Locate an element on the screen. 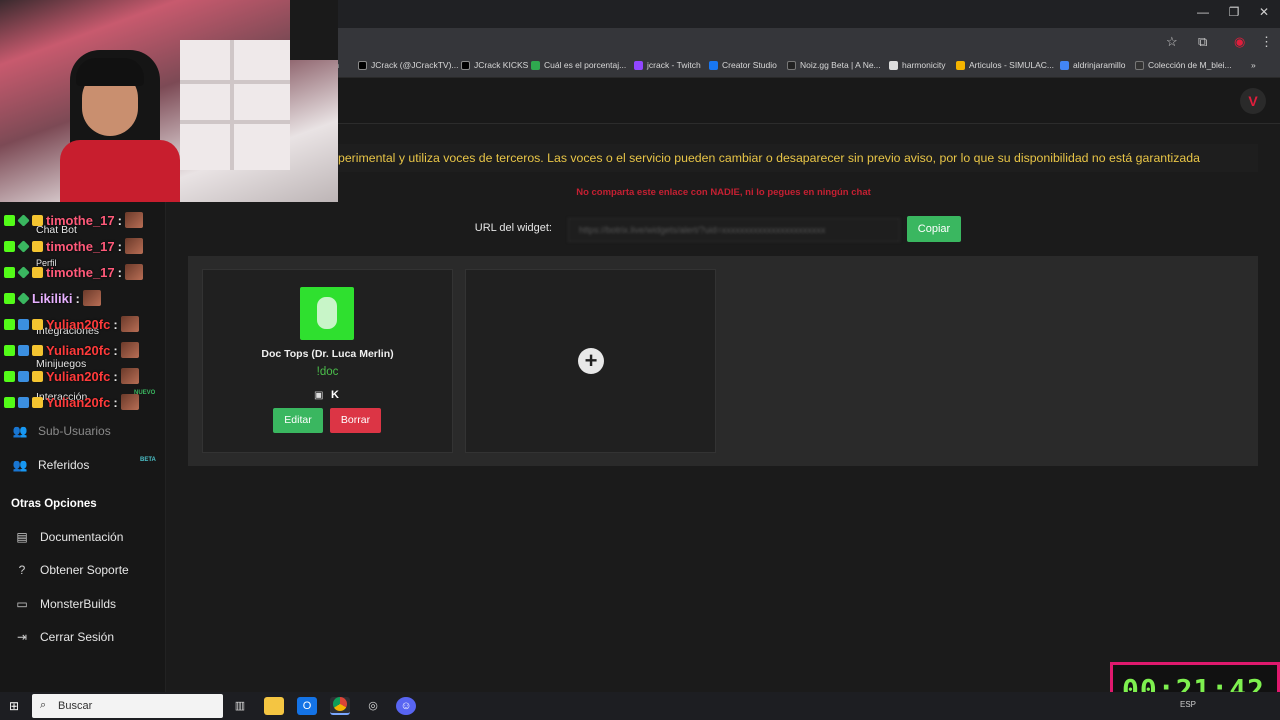  facebook-icon is located at coordinates (713, 65).